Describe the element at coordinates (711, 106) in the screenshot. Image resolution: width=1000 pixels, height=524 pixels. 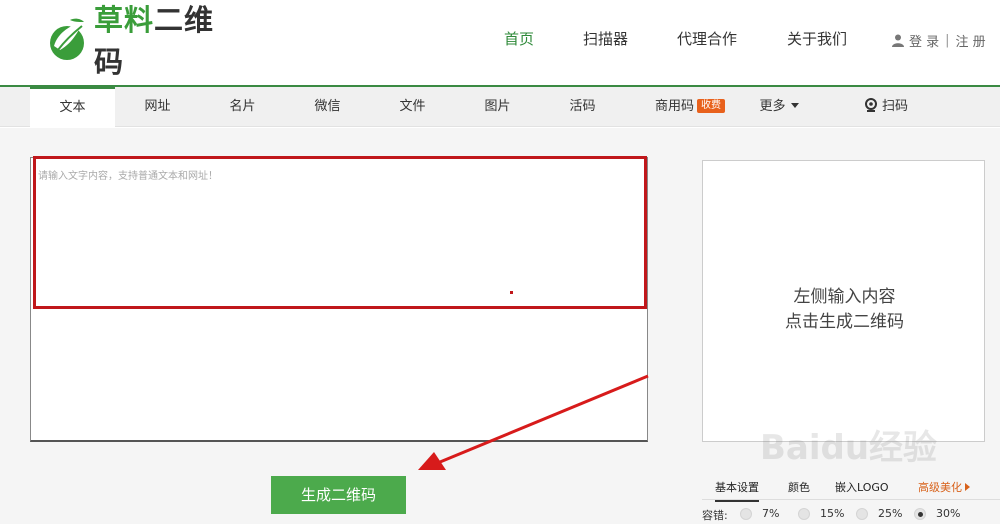
I see `paid-badge: 收费` at that location.